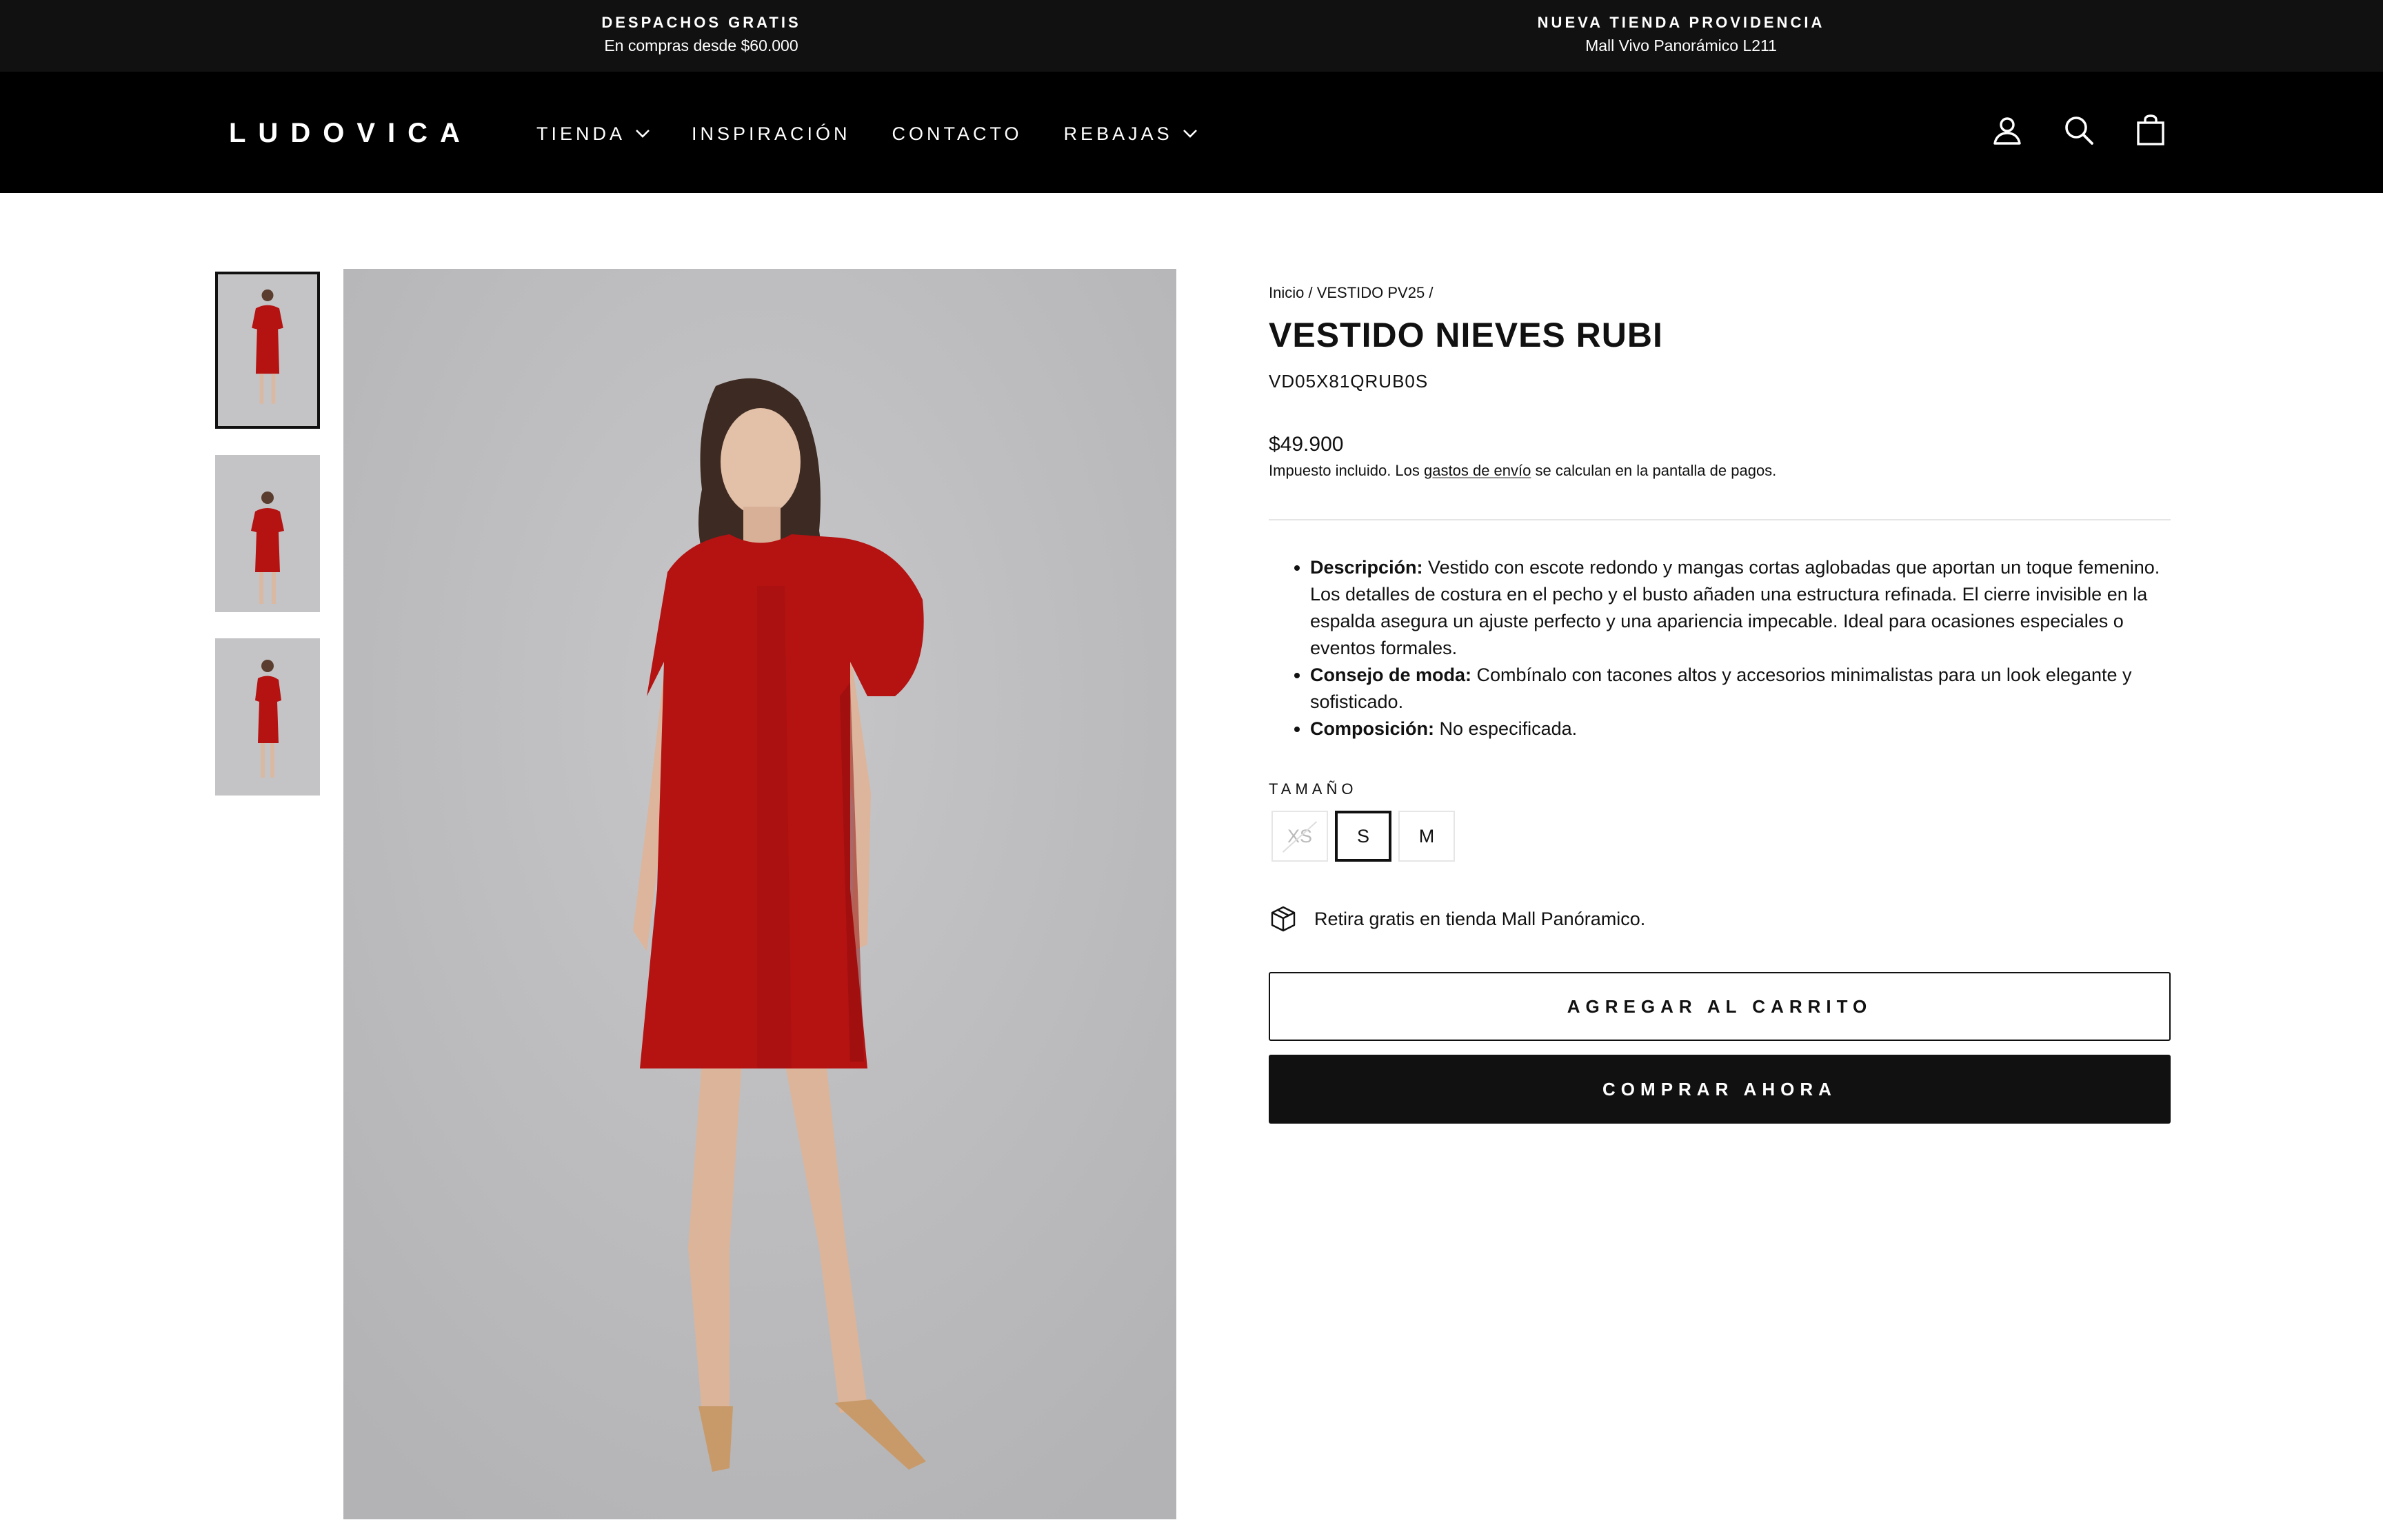  I want to click on shipping-link: gastos de envío, so click(1477, 471).